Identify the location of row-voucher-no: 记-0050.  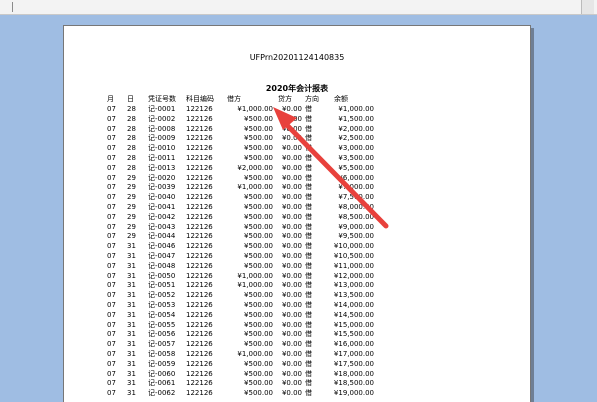
(162, 275).